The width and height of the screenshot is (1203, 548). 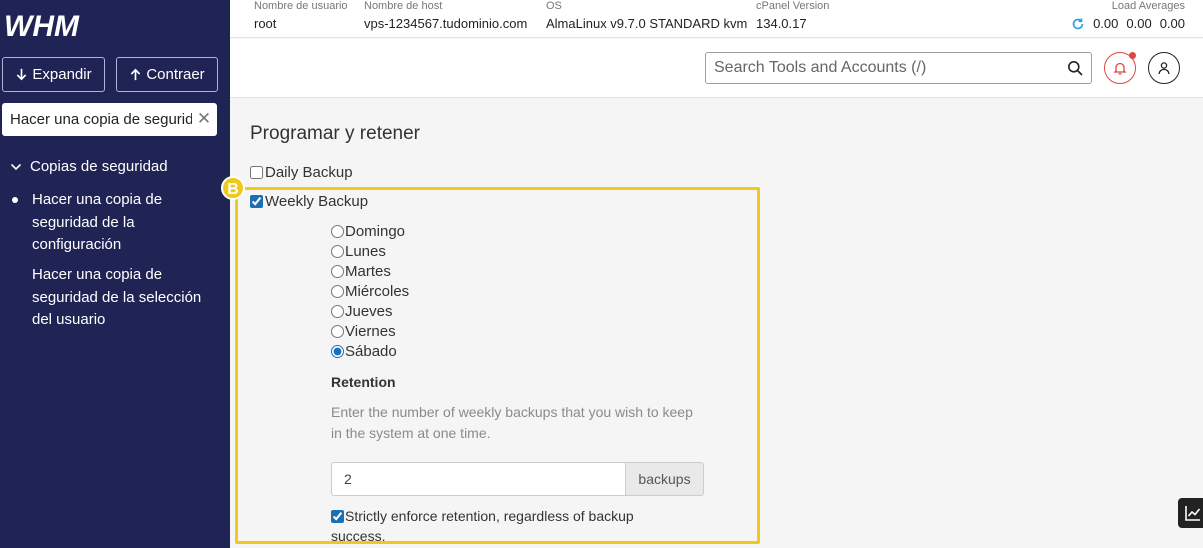 What do you see at coordinates (446, 23) in the screenshot?
I see `hostname-value: vps-1234567.tudominio.com` at bounding box center [446, 23].